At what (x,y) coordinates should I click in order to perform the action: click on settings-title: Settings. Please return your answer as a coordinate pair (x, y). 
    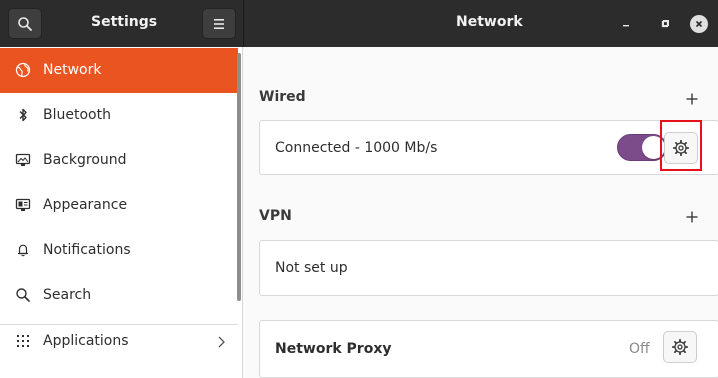
    Looking at the image, I should click on (124, 22).